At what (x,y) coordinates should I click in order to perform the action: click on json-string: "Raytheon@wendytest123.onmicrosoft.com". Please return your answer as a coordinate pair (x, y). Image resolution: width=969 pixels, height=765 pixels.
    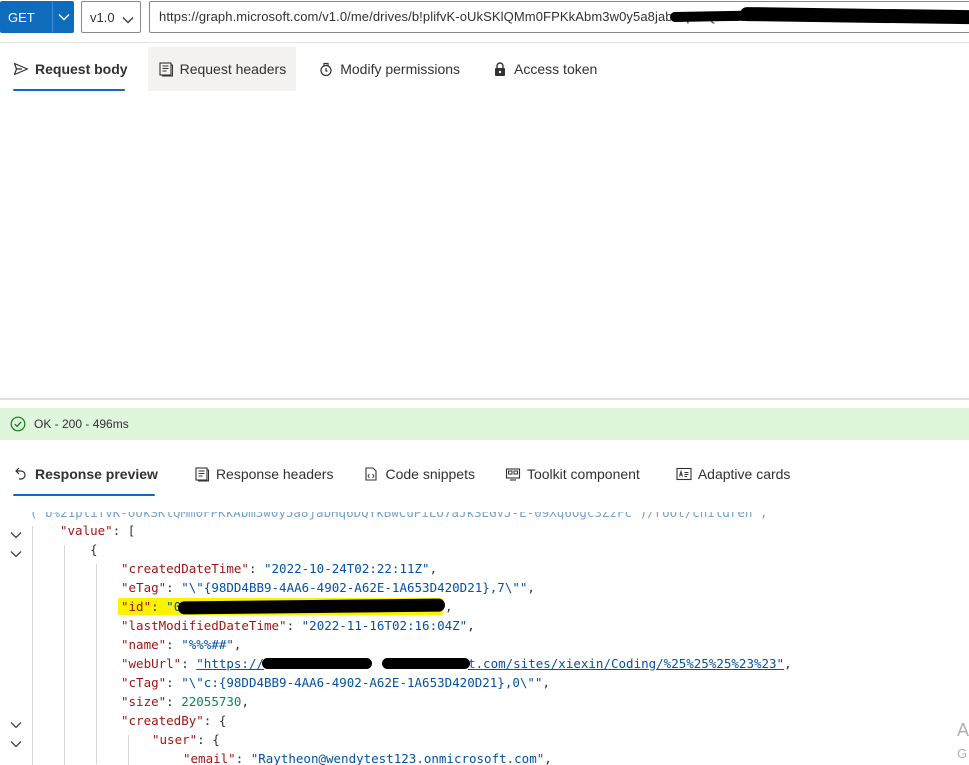
    Looking at the image, I should click on (397, 758).